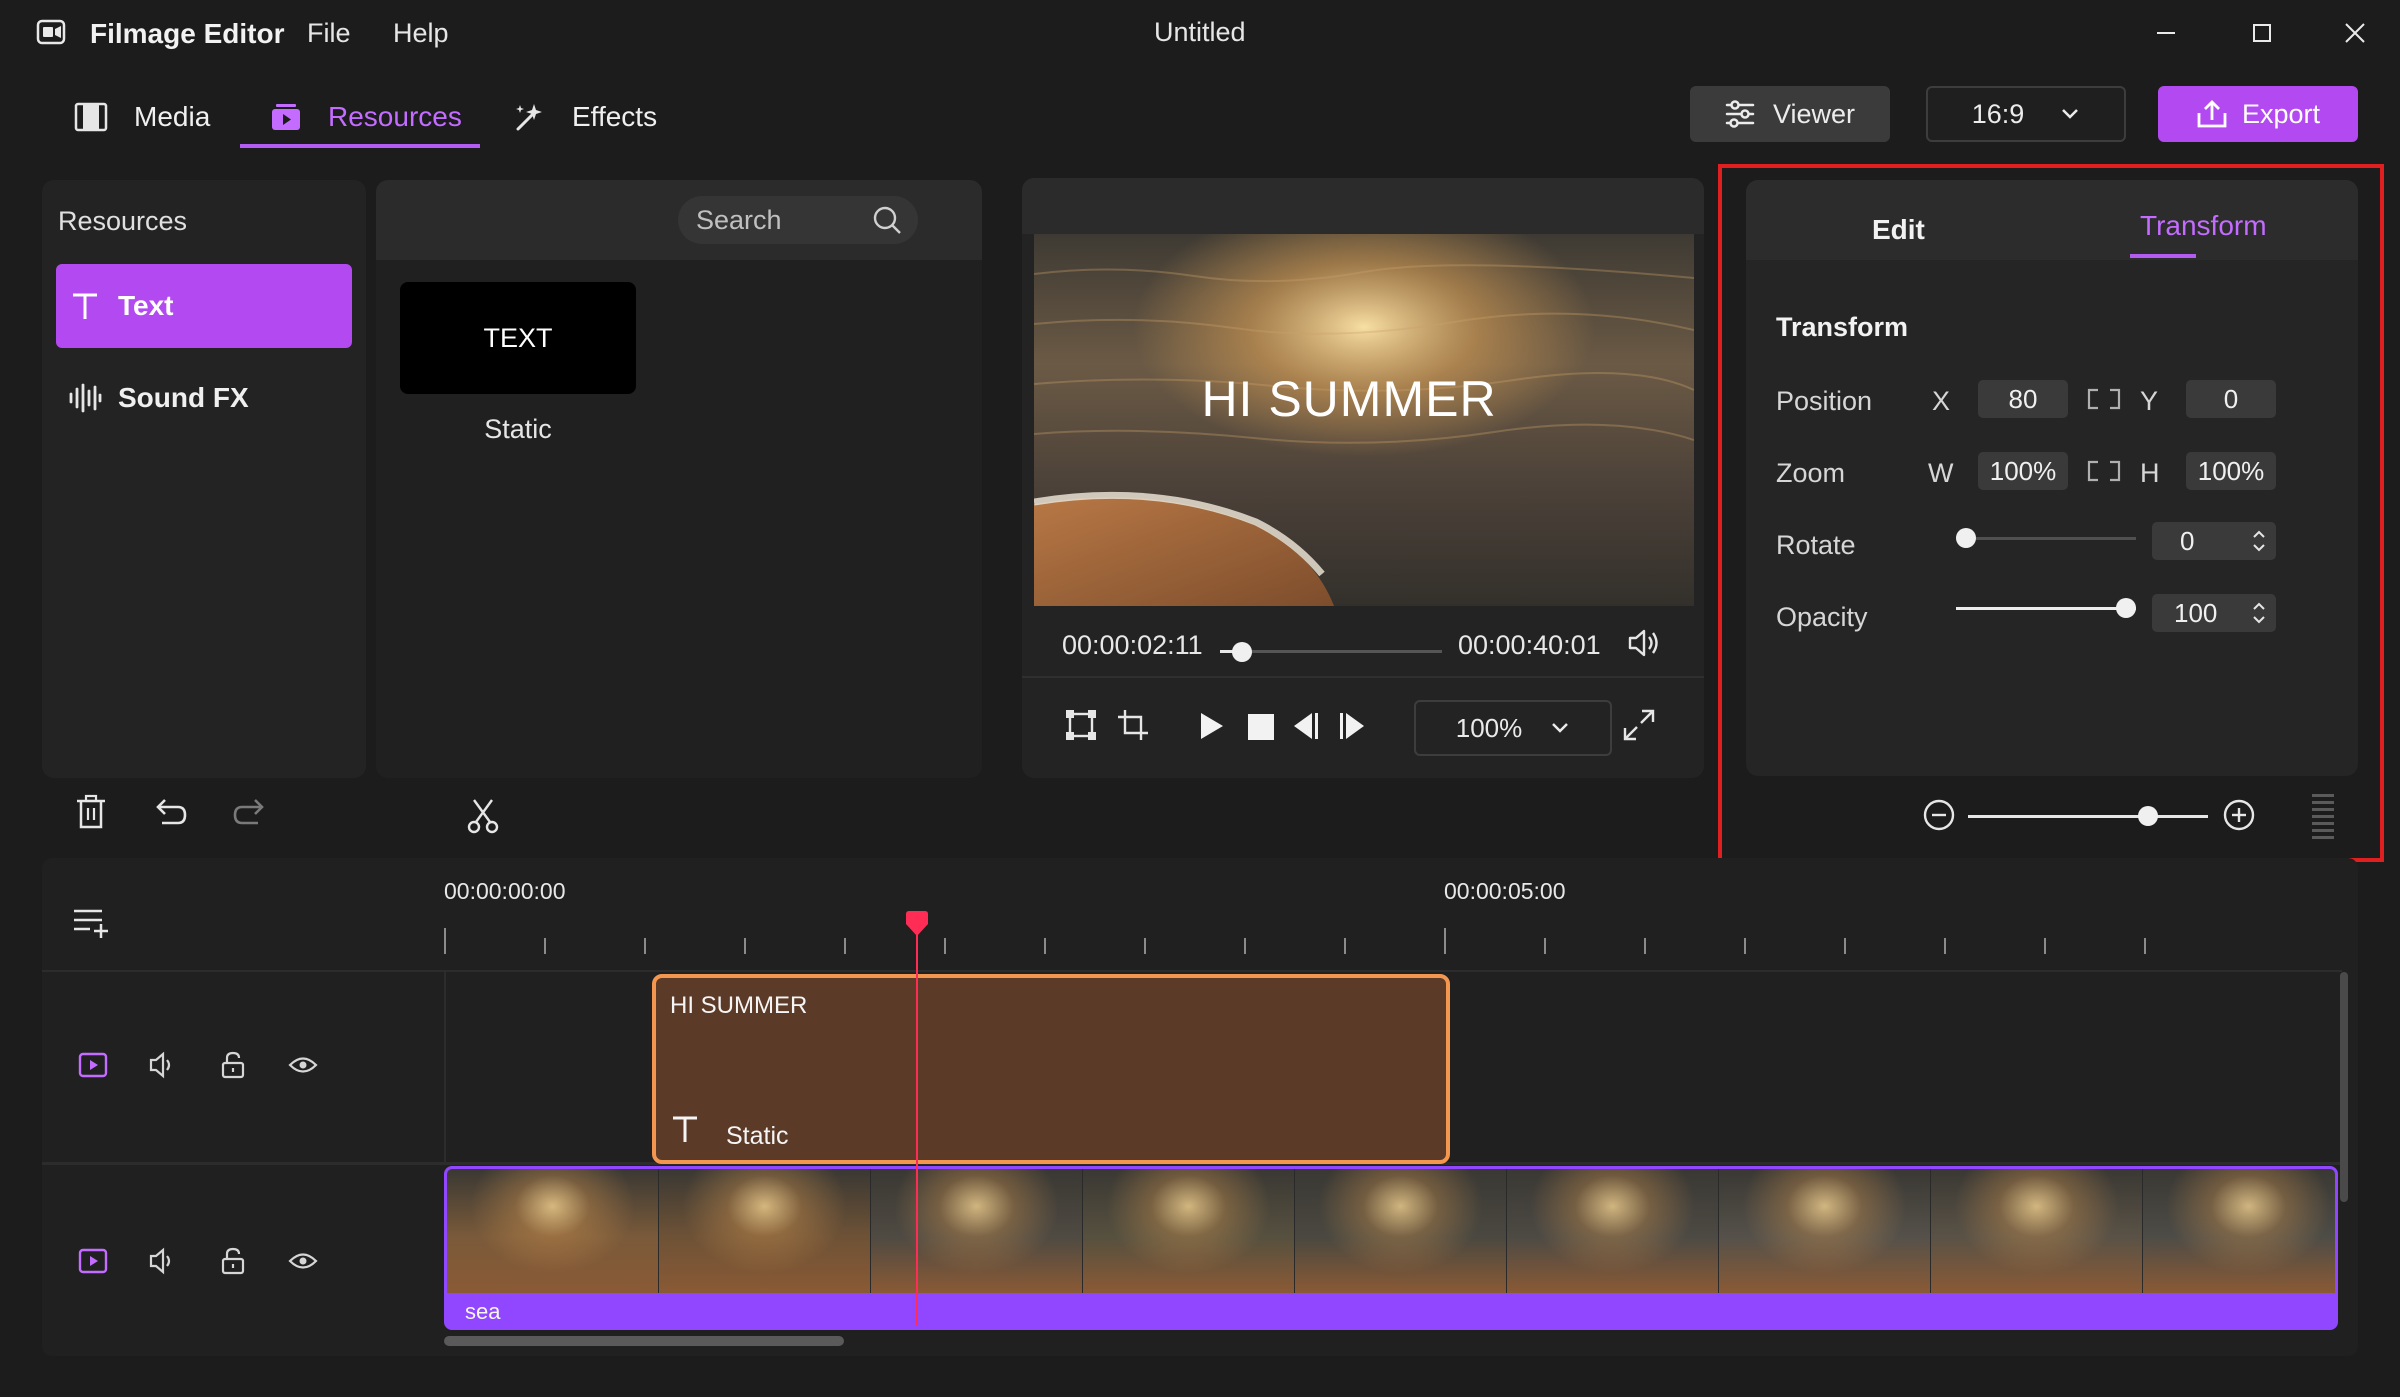  What do you see at coordinates (1305, 726) in the screenshot?
I see `previous-frame-icon` at bounding box center [1305, 726].